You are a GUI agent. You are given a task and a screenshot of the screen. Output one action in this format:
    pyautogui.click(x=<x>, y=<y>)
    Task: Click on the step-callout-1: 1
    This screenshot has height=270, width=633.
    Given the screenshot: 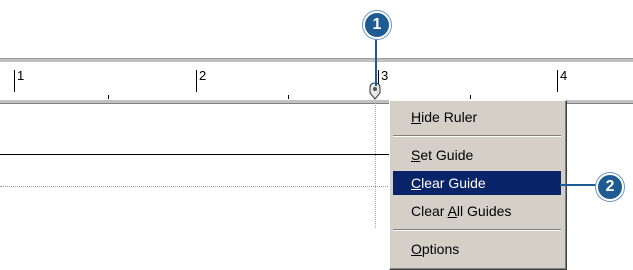 What is the action you would take?
    pyautogui.click(x=377, y=25)
    